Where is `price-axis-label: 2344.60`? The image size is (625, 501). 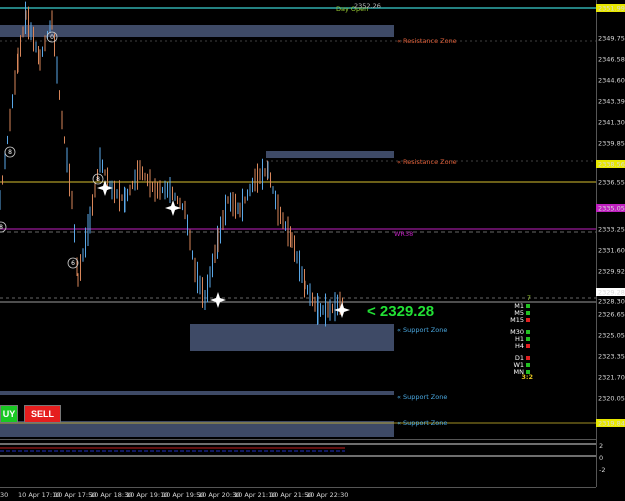
price-axis-label: 2344.60 is located at coordinates (611, 81).